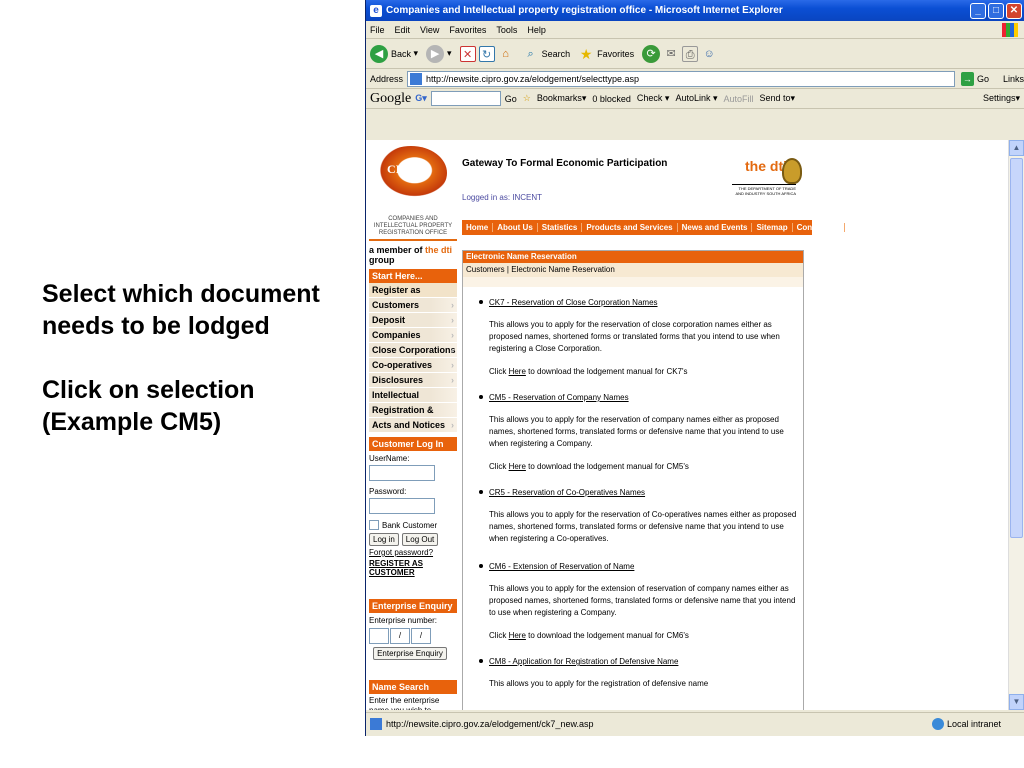  Describe the element at coordinates (715, 227) in the screenshot. I see `nav-news-events: News and Events` at that location.